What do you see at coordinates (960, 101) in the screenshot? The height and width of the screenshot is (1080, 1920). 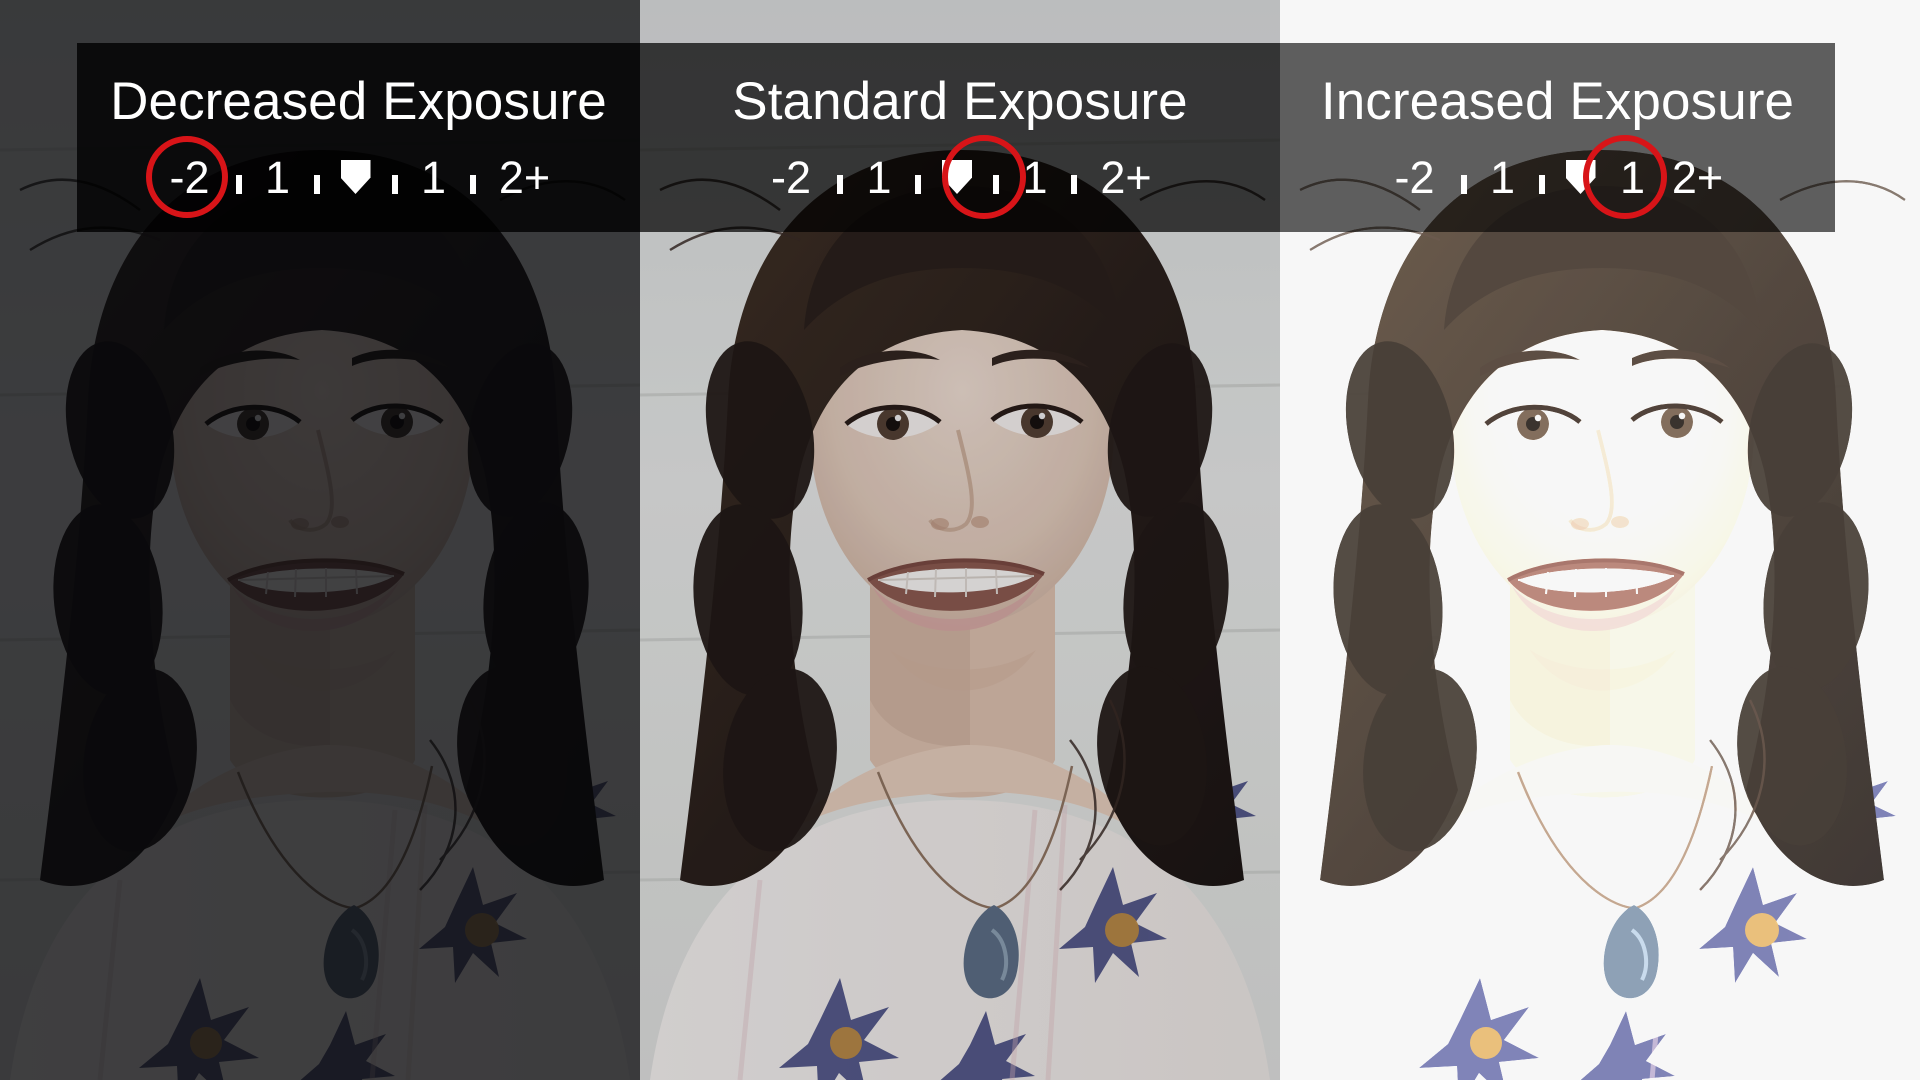 I see `panel-title: Standard Exposure` at bounding box center [960, 101].